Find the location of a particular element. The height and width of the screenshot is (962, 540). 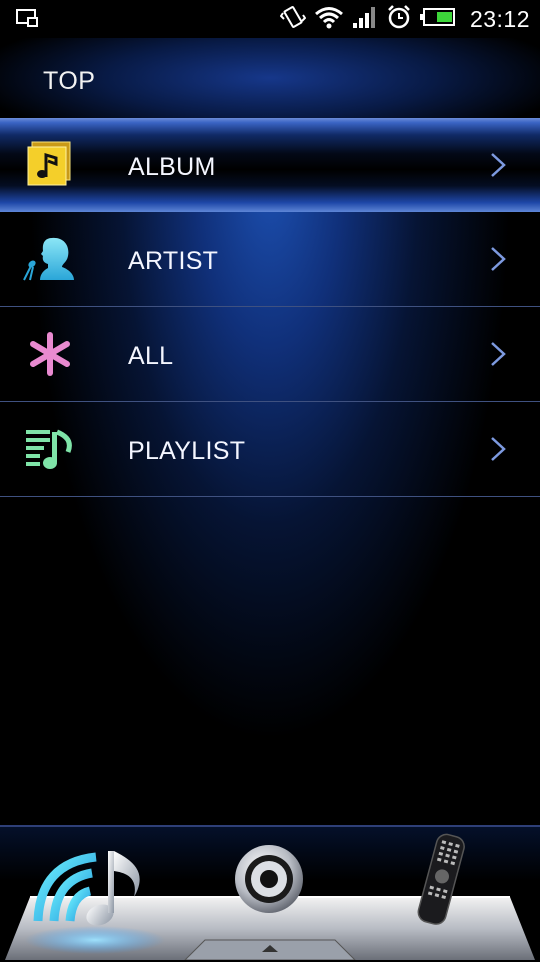

vibrate-icon is located at coordinates (293, 19).